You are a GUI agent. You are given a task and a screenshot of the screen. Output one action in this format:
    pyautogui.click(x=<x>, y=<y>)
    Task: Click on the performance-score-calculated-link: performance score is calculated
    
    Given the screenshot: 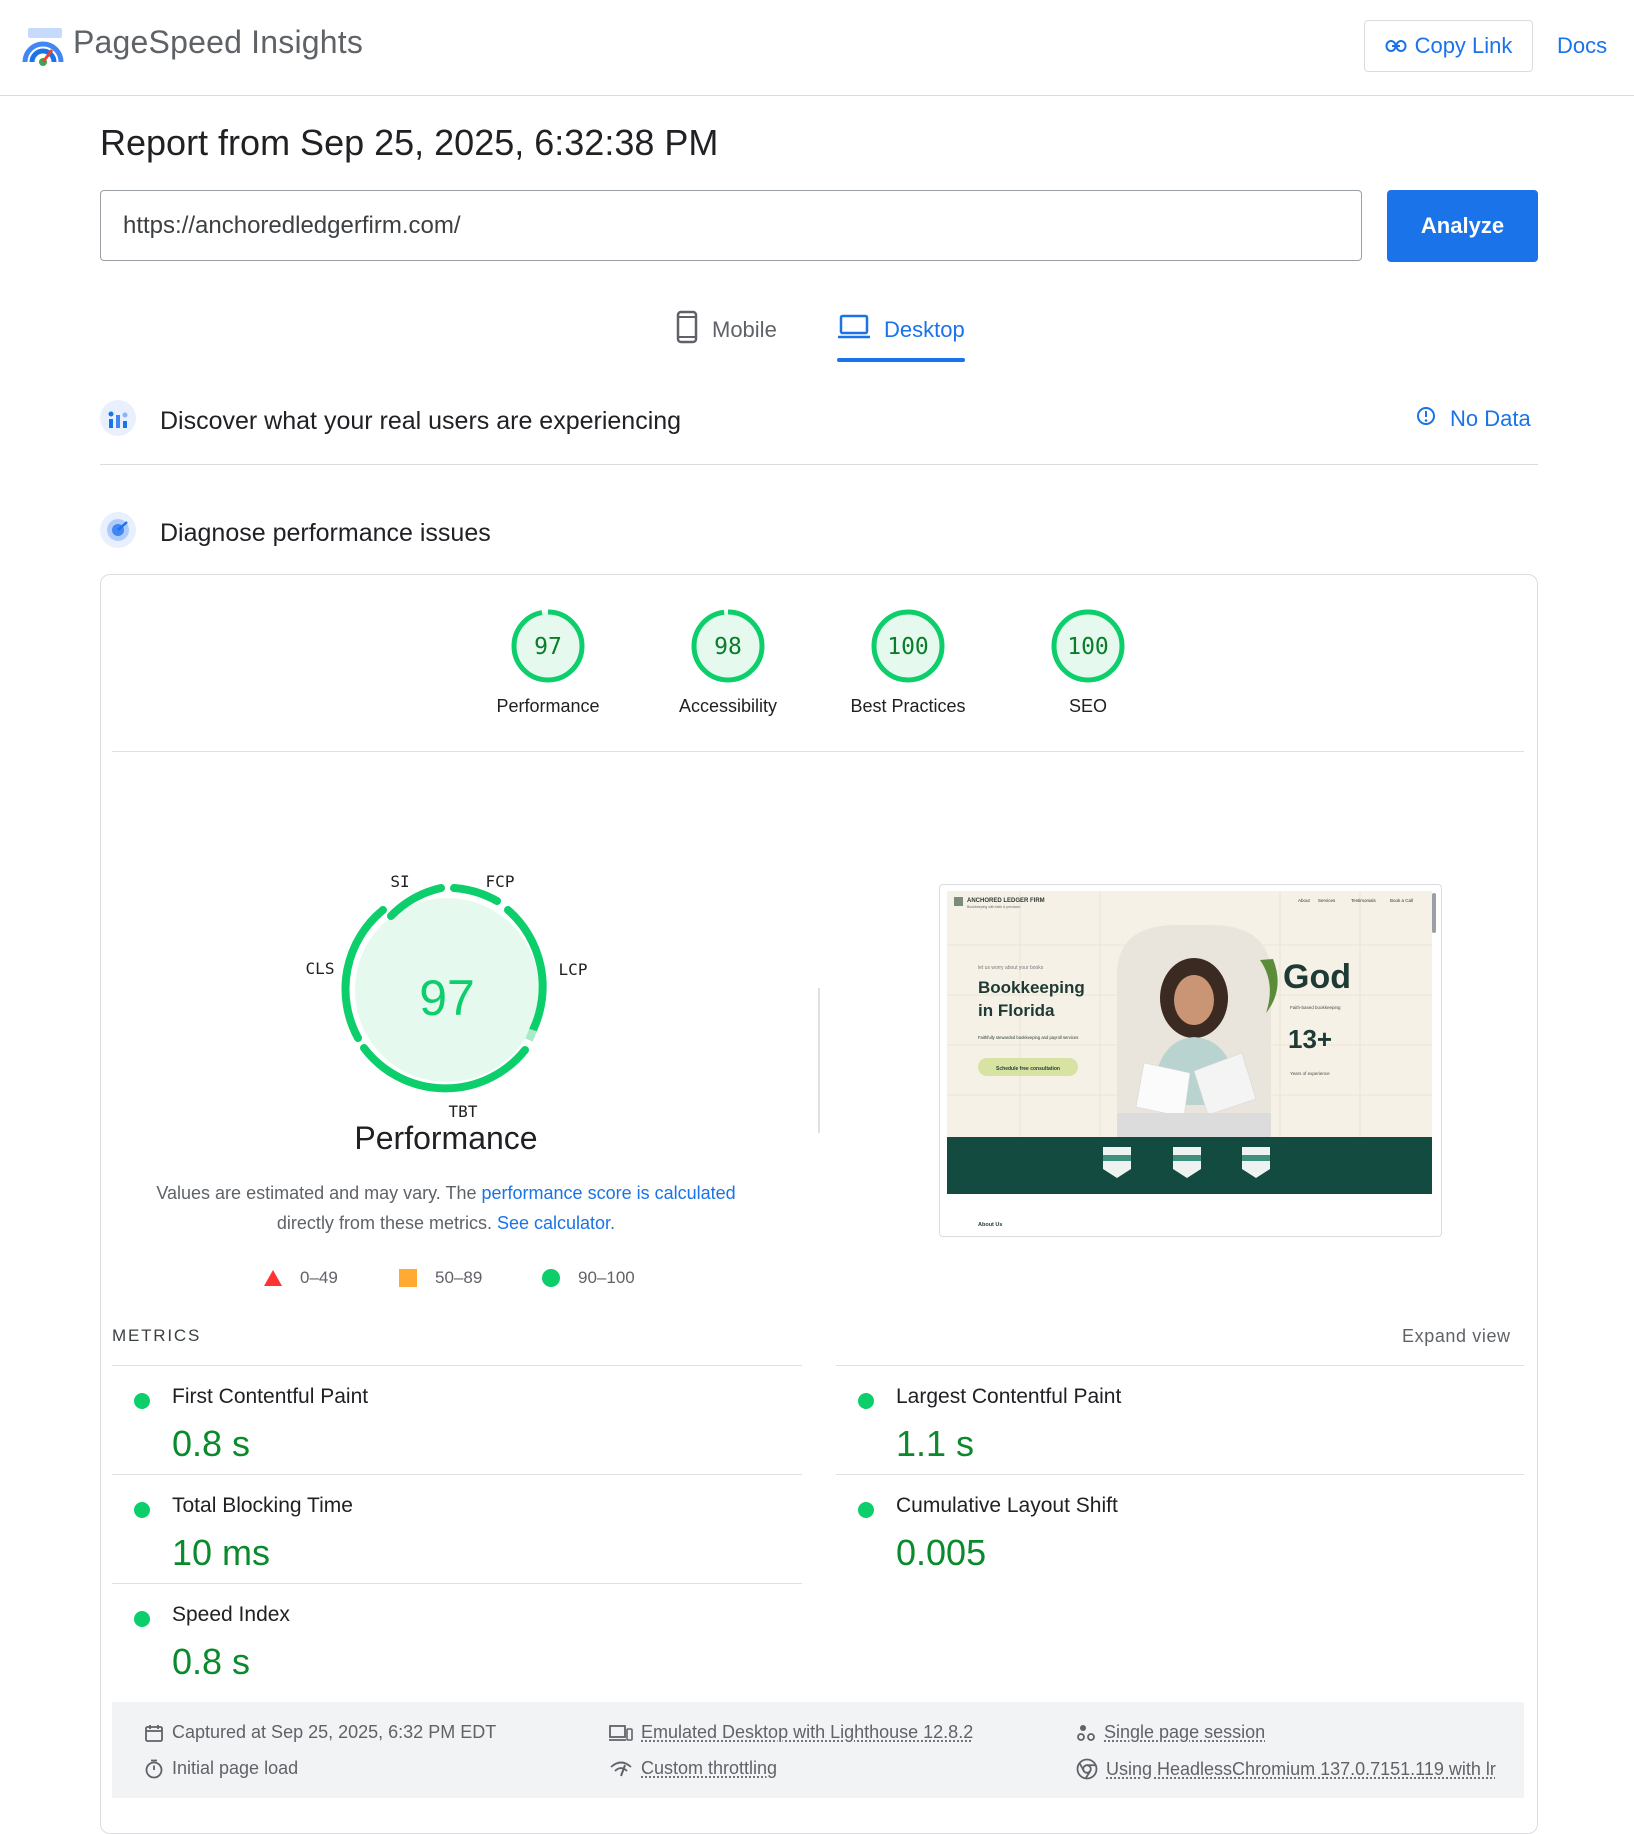 What is the action you would take?
    pyautogui.click(x=609, y=1193)
    